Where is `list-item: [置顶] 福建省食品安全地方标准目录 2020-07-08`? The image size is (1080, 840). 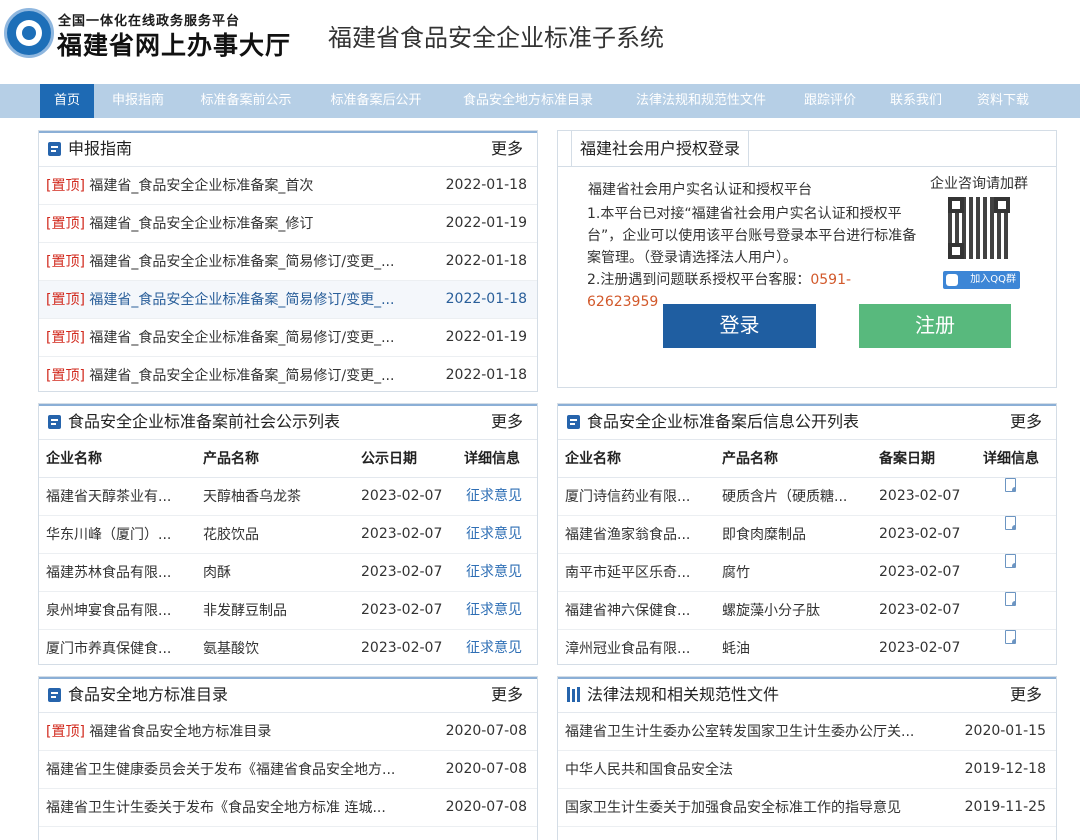 list-item: [置顶] 福建省食品安全地方标准目录 2020-07-08 is located at coordinates (288, 732).